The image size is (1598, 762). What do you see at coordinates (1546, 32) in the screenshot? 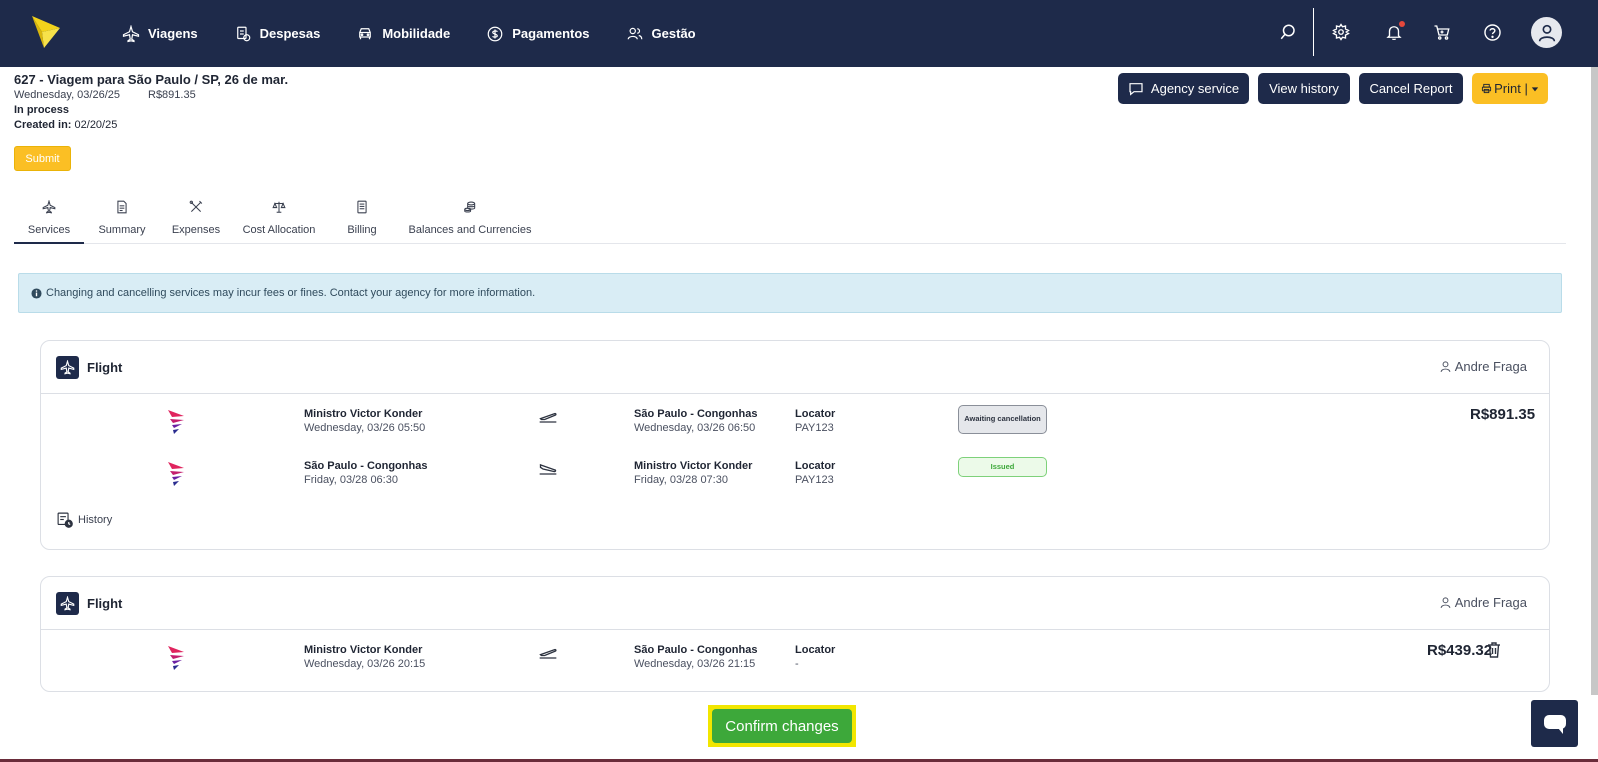
I see `avatar` at bounding box center [1546, 32].